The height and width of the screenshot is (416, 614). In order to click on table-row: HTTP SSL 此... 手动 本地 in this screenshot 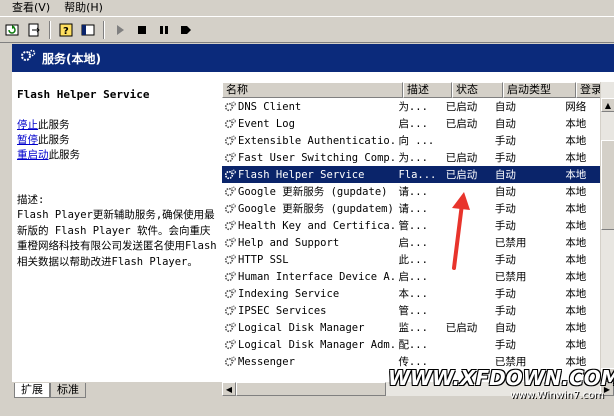, I will do `click(411, 259)`.